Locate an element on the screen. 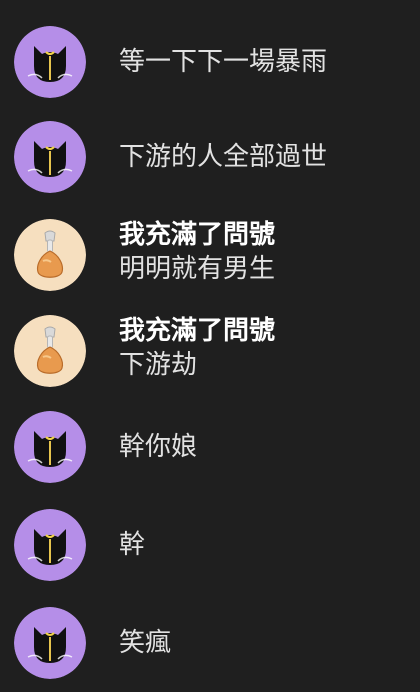 This screenshot has width=420, height=692. message-item: 笑瘋 is located at coordinates (210, 643).